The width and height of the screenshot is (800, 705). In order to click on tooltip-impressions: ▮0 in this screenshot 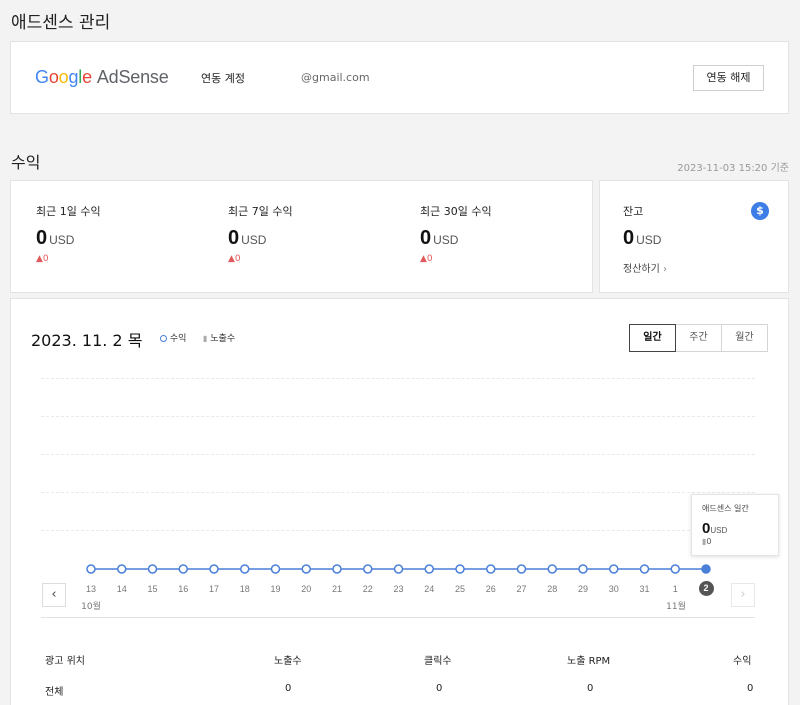, I will do `click(707, 541)`.